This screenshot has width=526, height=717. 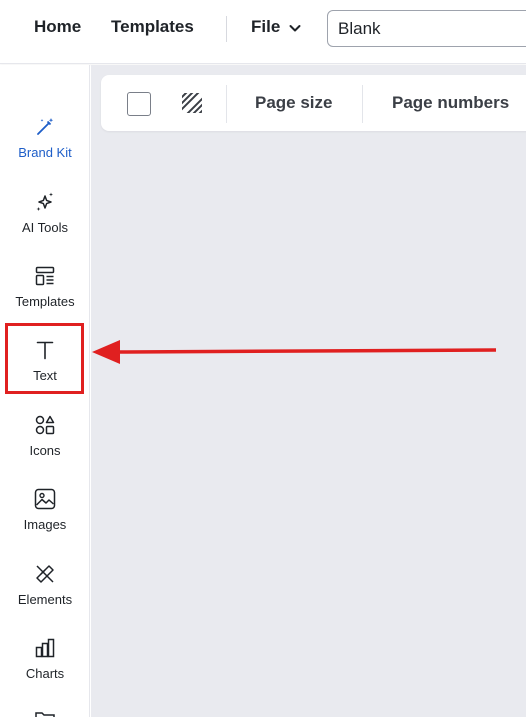 I want to click on file-menu-button: File, so click(x=276, y=27).